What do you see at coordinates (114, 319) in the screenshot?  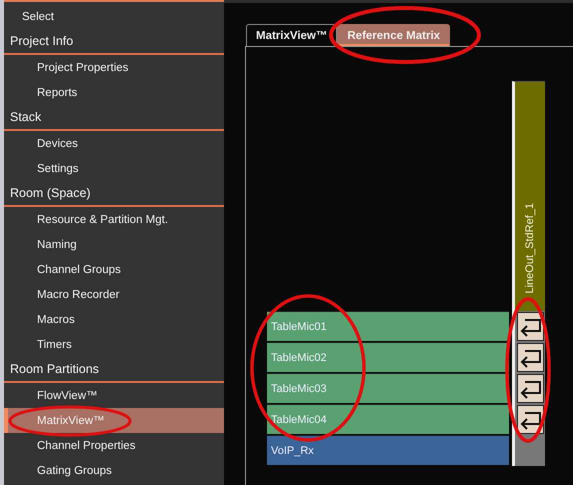 I see `sidebar-item: Macros` at bounding box center [114, 319].